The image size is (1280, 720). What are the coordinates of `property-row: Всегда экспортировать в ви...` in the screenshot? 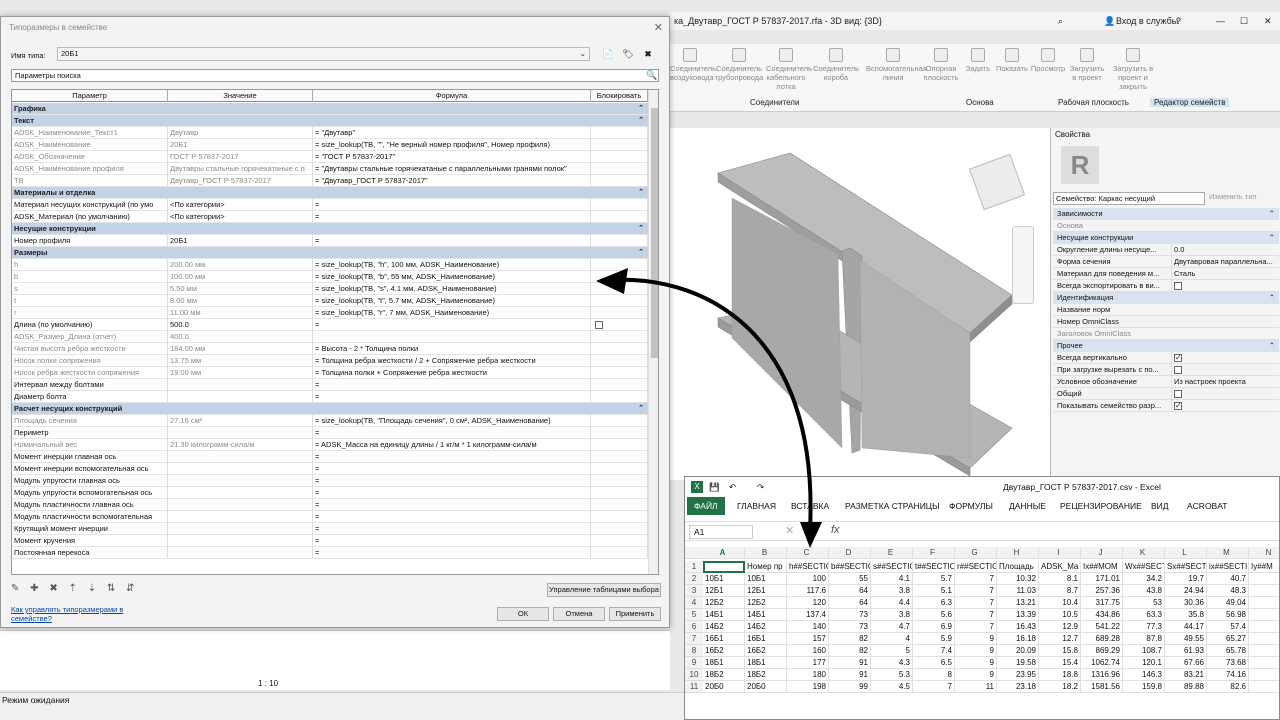 It's located at (1166, 286).